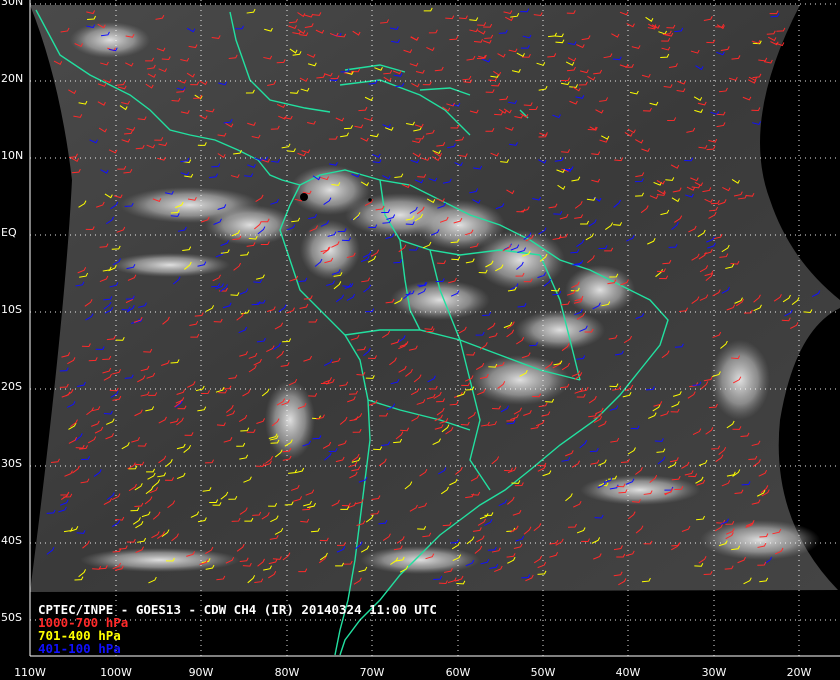  I want to click on lon-label-20w: 20W, so click(799, 672).